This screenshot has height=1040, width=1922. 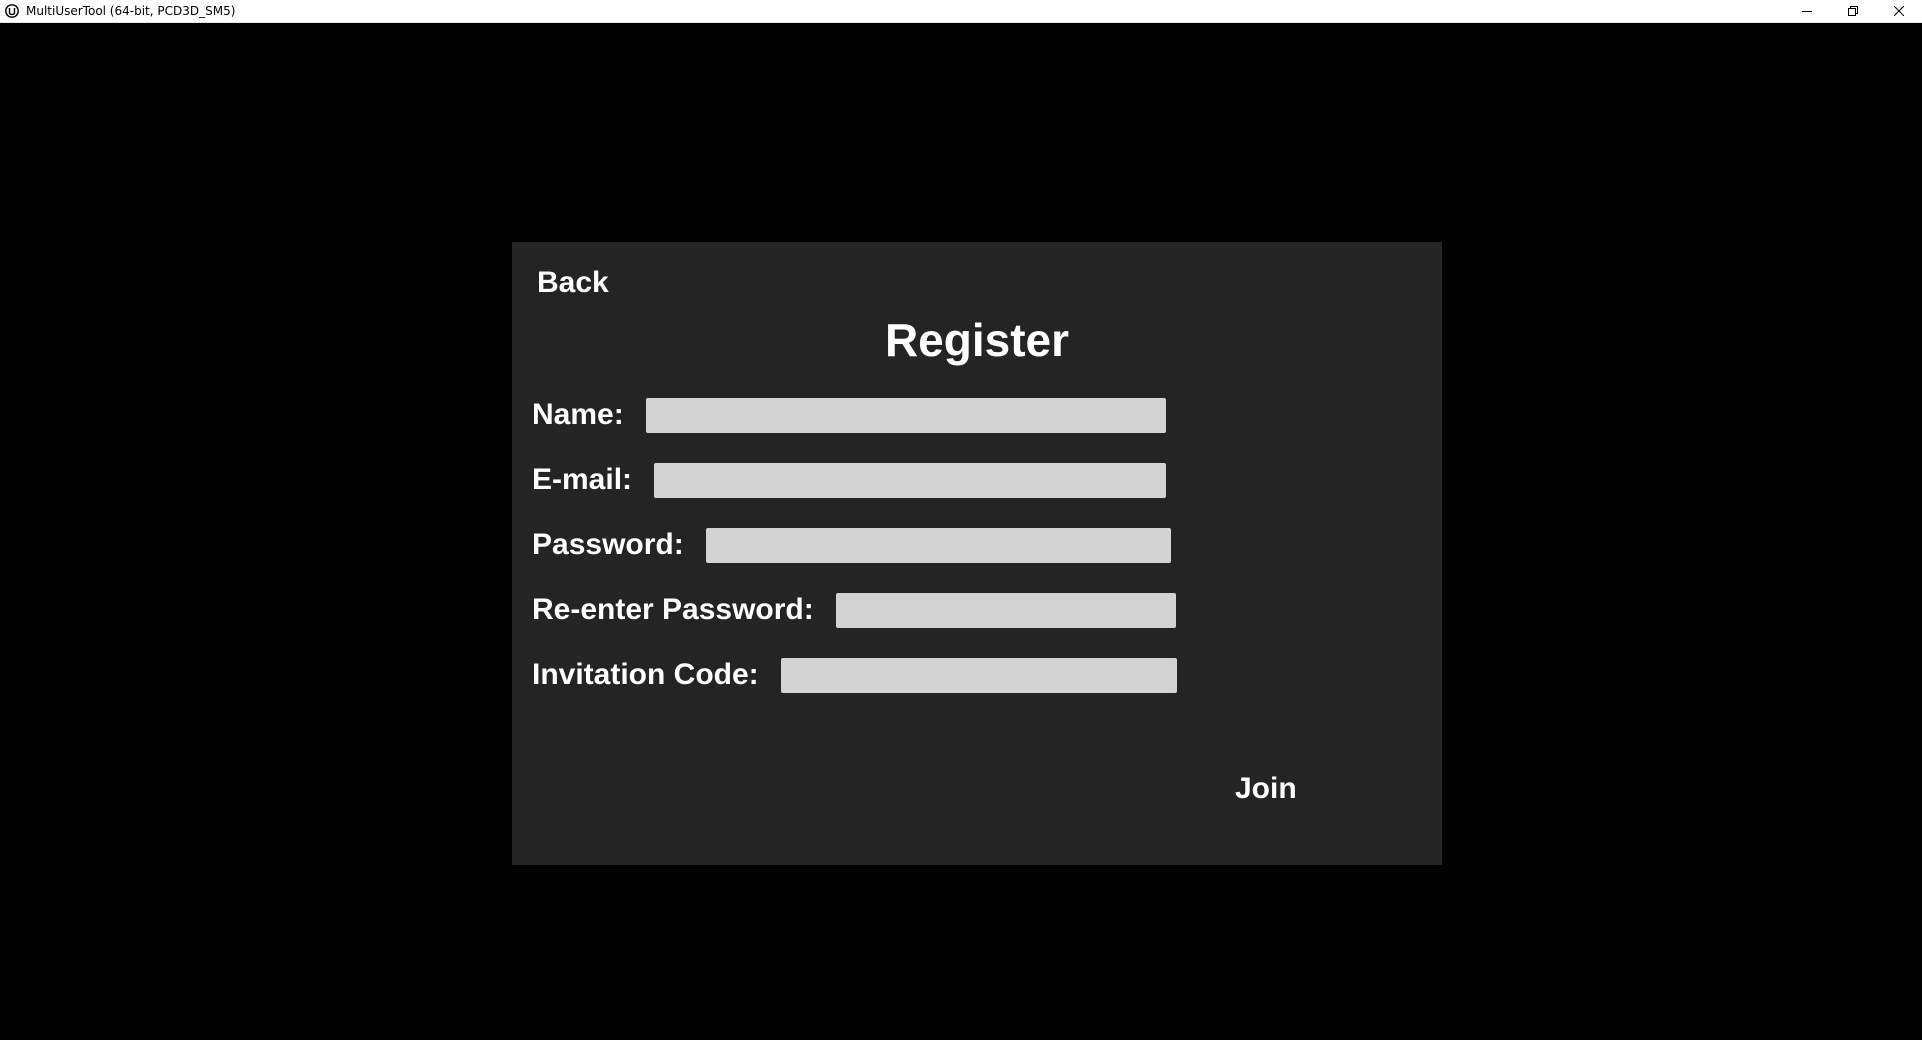 What do you see at coordinates (573, 283) in the screenshot?
I see `back-button: Back` at bounding box center [573, 283].